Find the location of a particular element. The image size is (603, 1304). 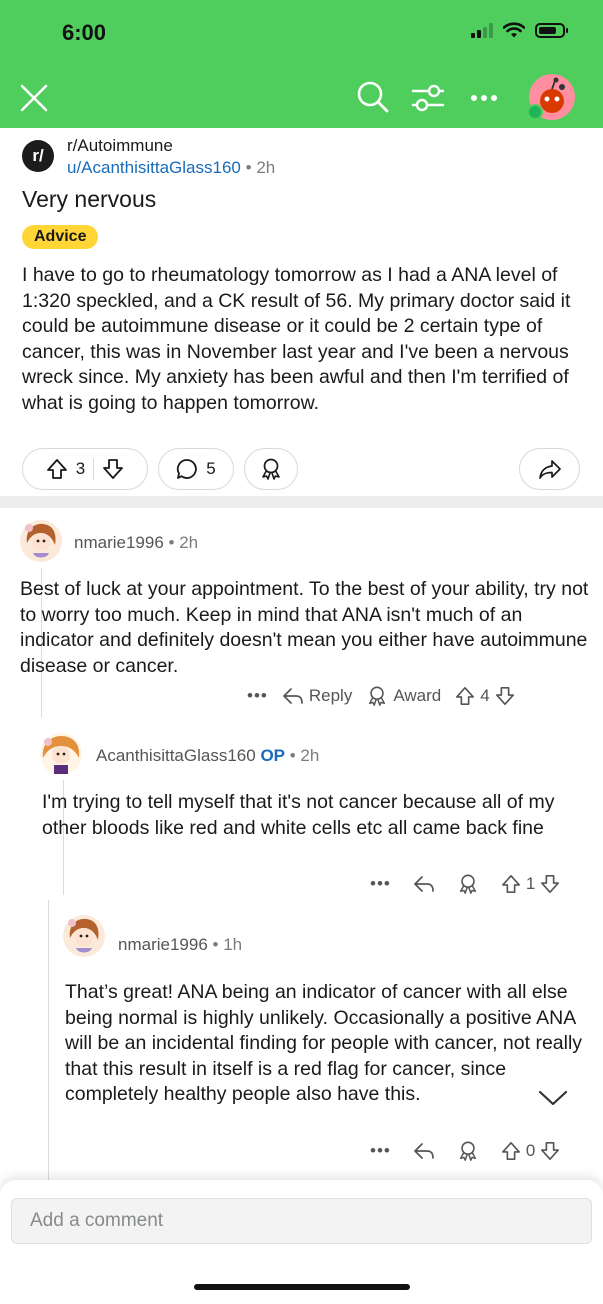

vote-group: 0 is located at coordinates (530, 1151).